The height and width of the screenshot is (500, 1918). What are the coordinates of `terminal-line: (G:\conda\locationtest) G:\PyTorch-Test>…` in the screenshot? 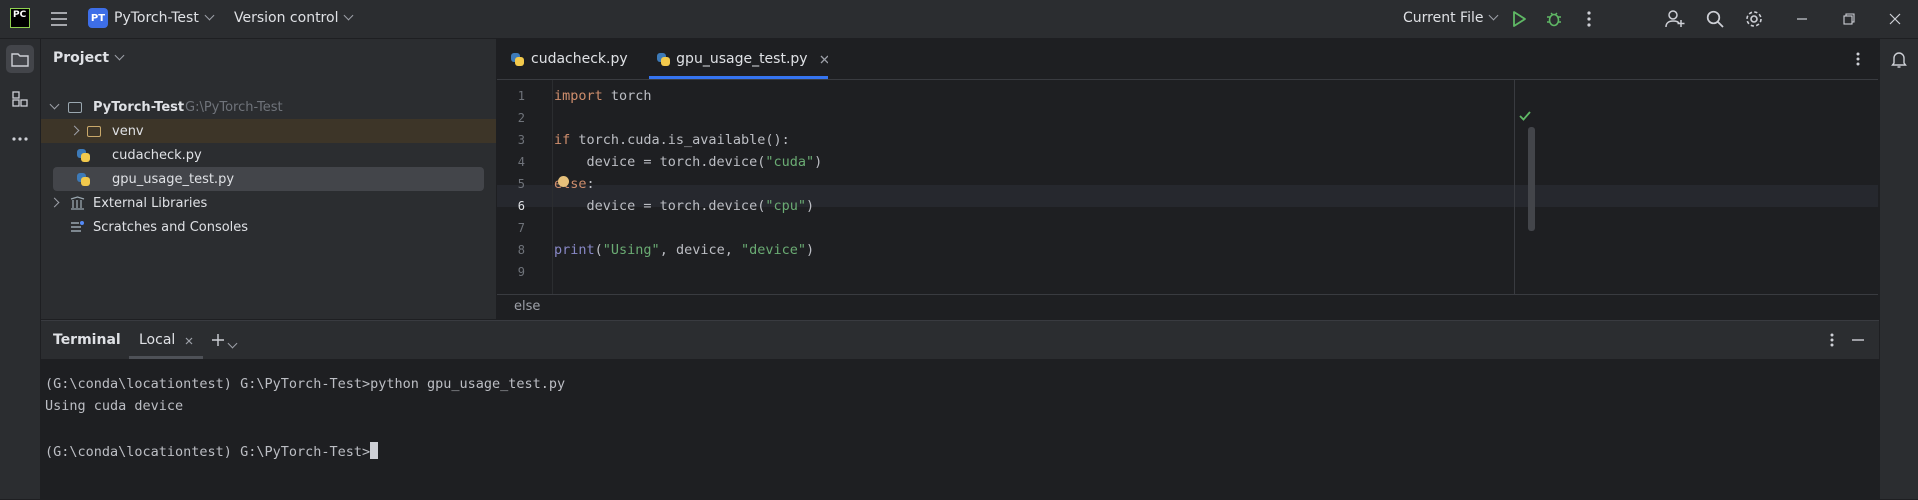 It's located at (305, 384).